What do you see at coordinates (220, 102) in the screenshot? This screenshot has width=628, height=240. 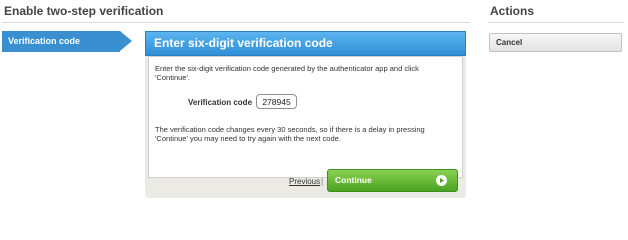 I see `verification-code-label: Verification code` at bounding box center [220, 102].